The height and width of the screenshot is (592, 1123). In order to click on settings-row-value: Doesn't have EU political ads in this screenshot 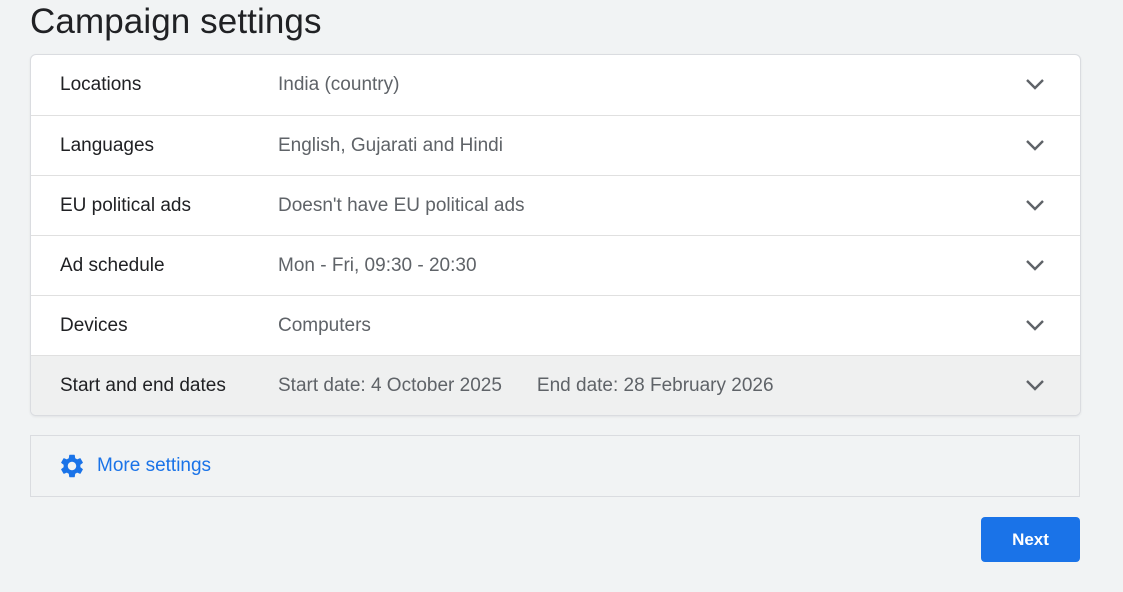, I will do `click(401, 205)`.